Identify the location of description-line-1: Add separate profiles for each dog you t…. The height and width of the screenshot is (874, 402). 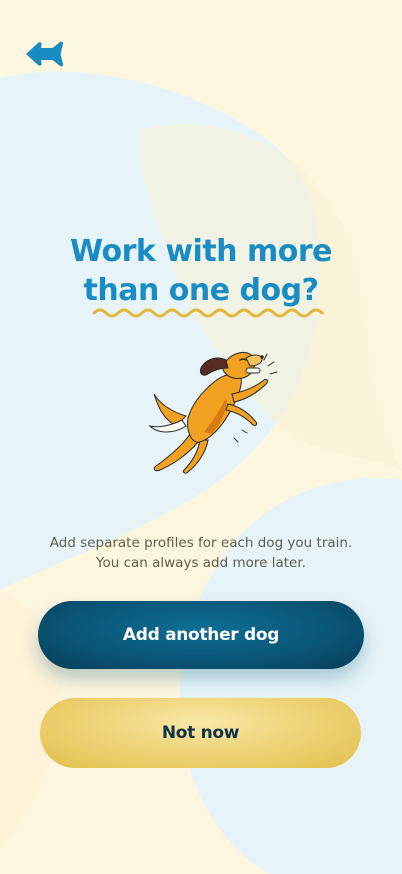
(201, 543).